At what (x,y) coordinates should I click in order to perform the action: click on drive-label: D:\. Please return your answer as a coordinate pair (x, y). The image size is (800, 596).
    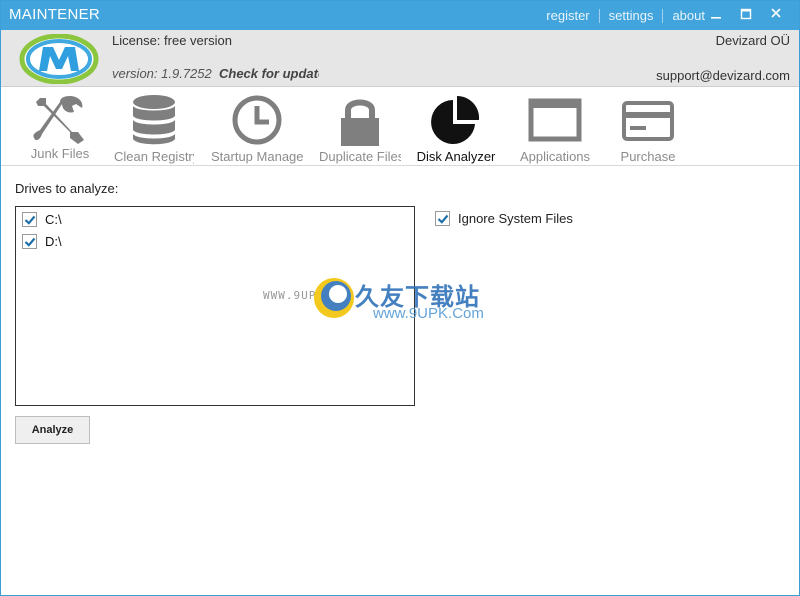
    Looking at the image, I should click on (53, 241).